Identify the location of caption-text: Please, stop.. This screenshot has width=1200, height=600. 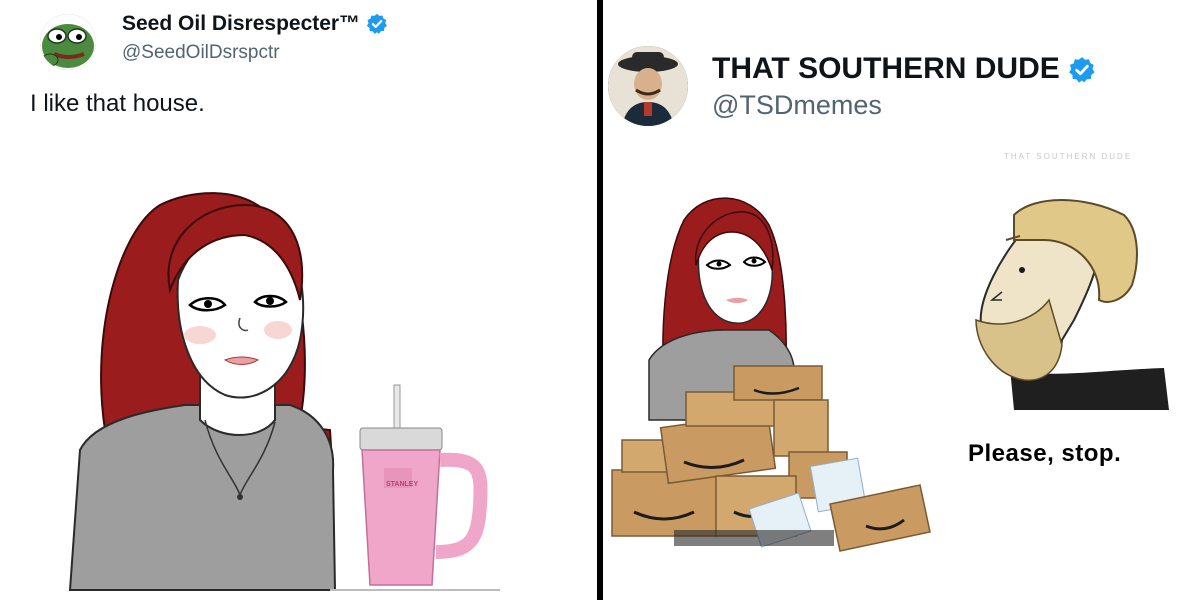
(1045, 453).